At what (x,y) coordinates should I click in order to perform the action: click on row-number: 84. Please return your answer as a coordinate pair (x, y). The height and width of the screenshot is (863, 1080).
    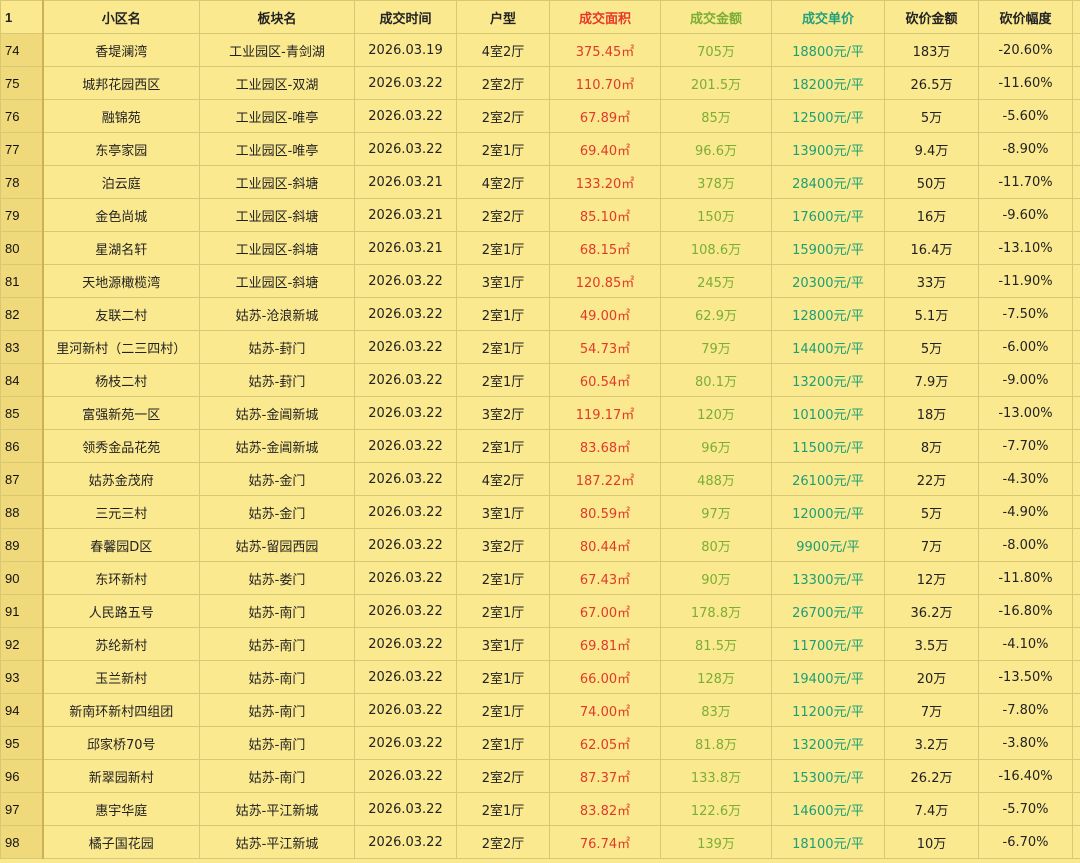
    Looking at the image, I should click on (22, 380).